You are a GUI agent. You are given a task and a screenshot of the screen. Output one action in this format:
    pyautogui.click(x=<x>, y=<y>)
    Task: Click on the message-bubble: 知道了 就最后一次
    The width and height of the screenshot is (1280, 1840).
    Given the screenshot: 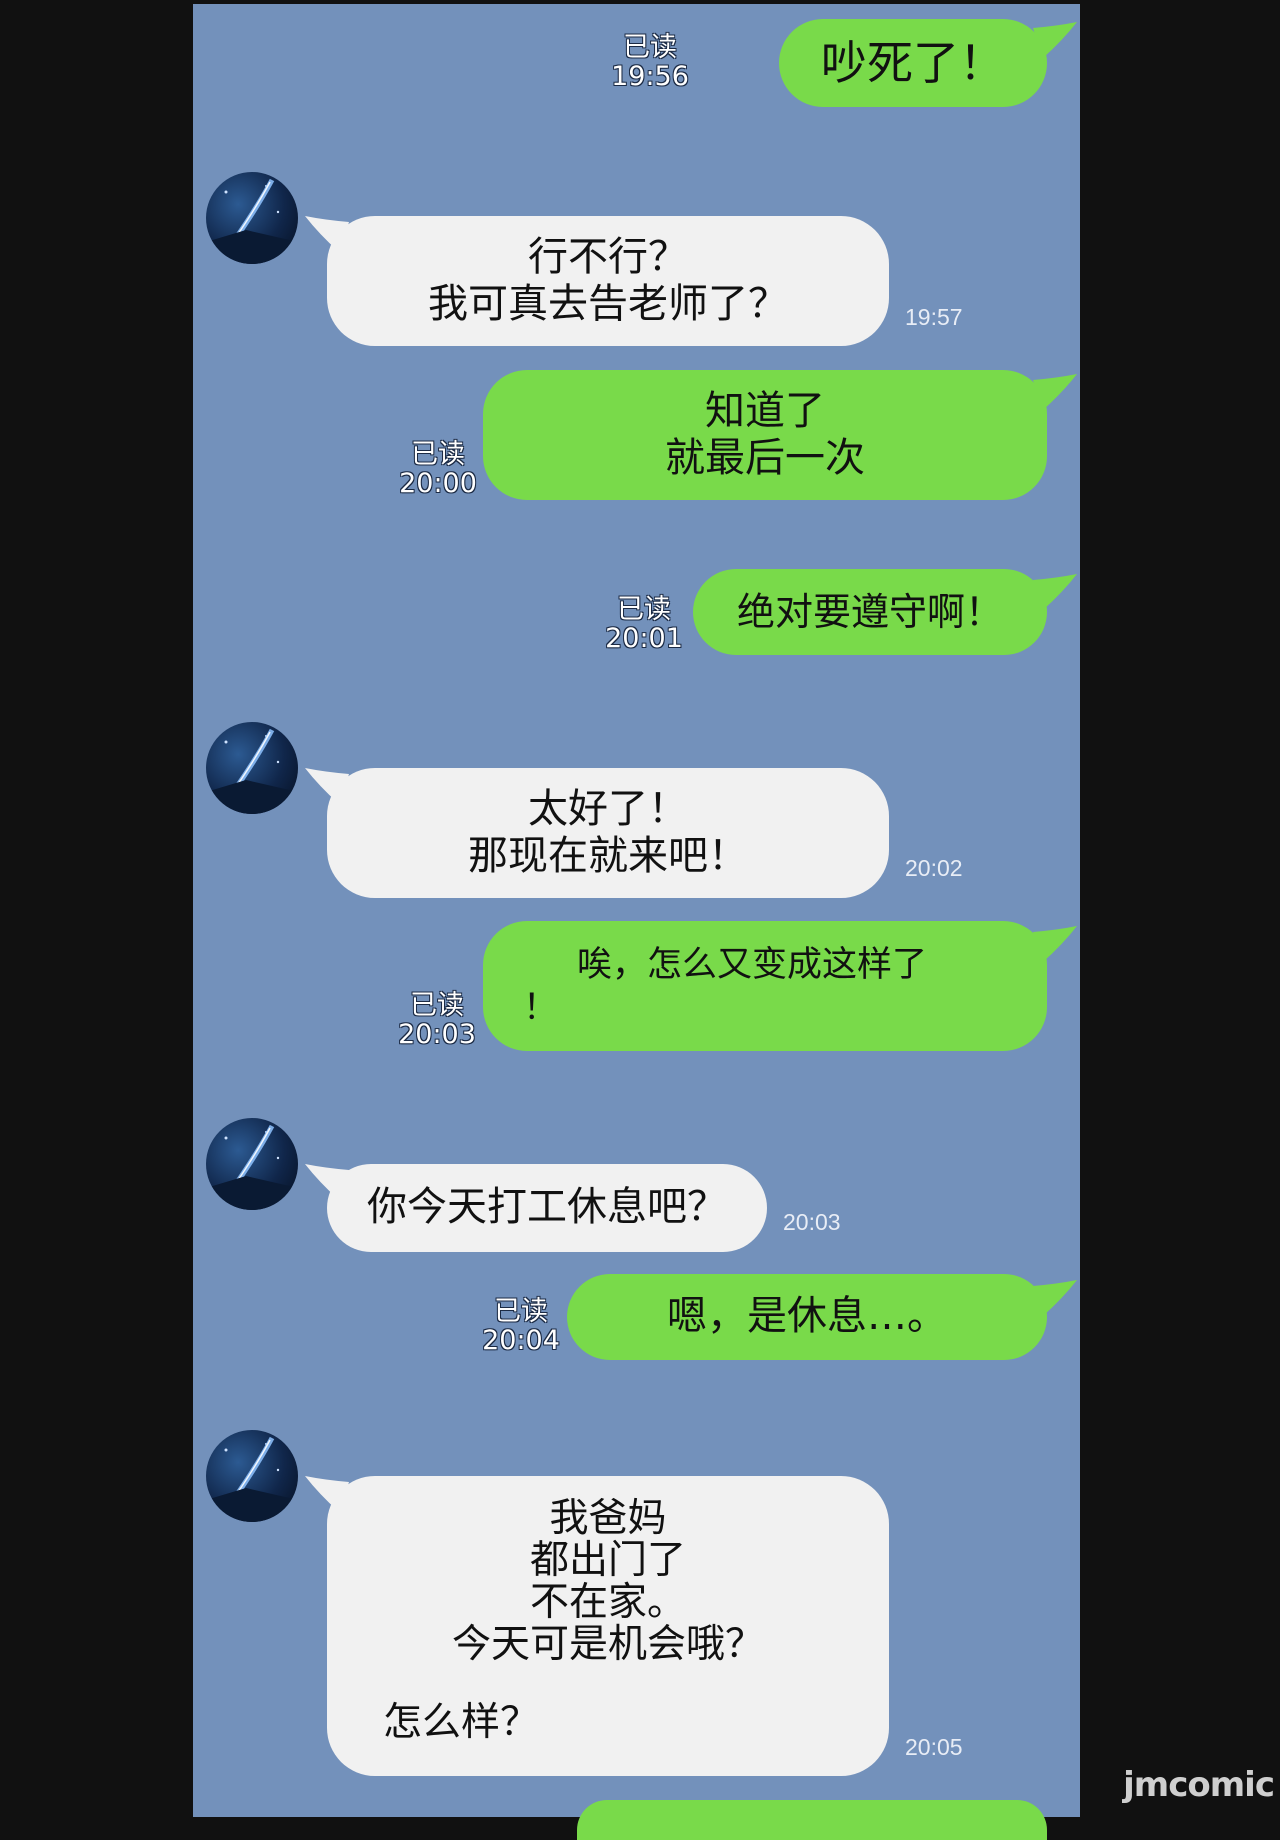 What is the action you would take?
    pyautogui.click(x=765, y=435)
    